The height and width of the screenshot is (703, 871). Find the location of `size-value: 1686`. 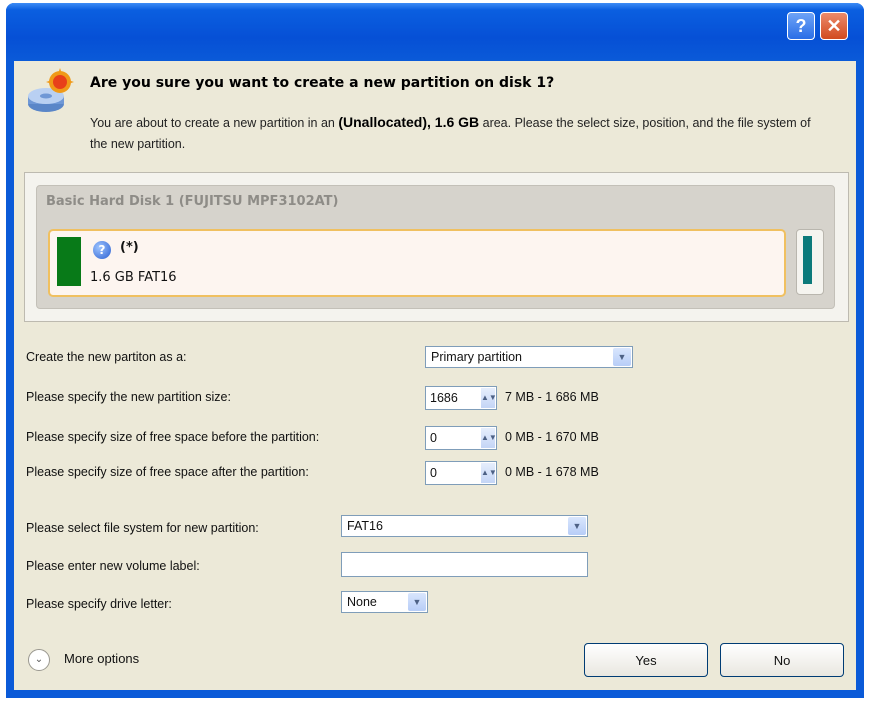

size-value: 1686 is located at coordinates (444, 398).